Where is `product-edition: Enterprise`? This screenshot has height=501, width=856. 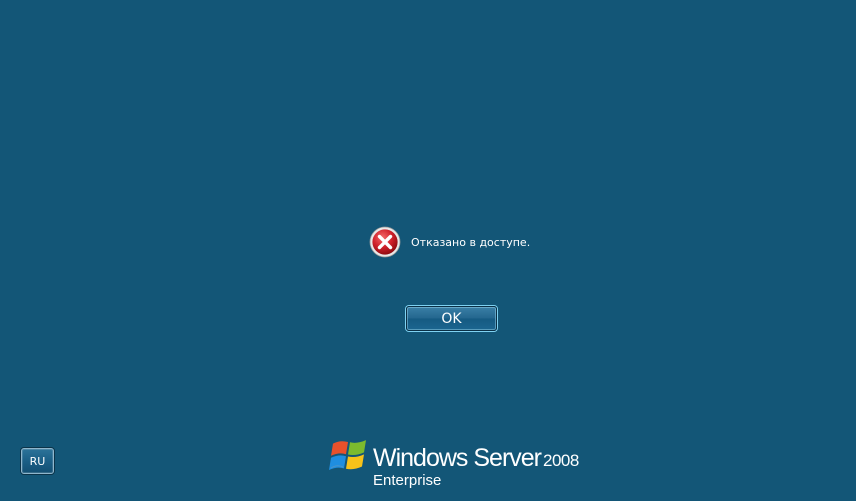
product-edition: Enterprise is located at coordinates (407, 480).